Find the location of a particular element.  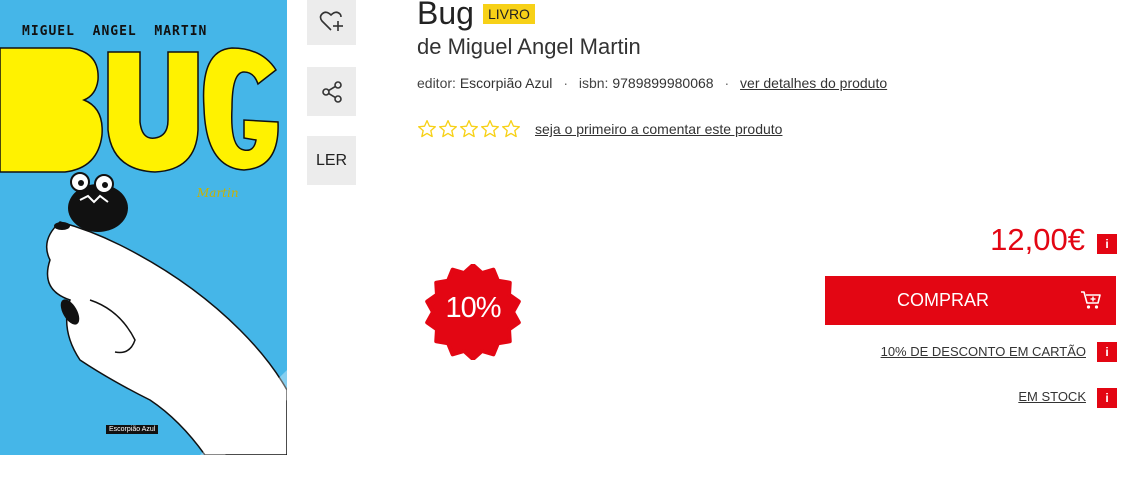

product-price: 12,00€ is located at coordinates (1037, 239).